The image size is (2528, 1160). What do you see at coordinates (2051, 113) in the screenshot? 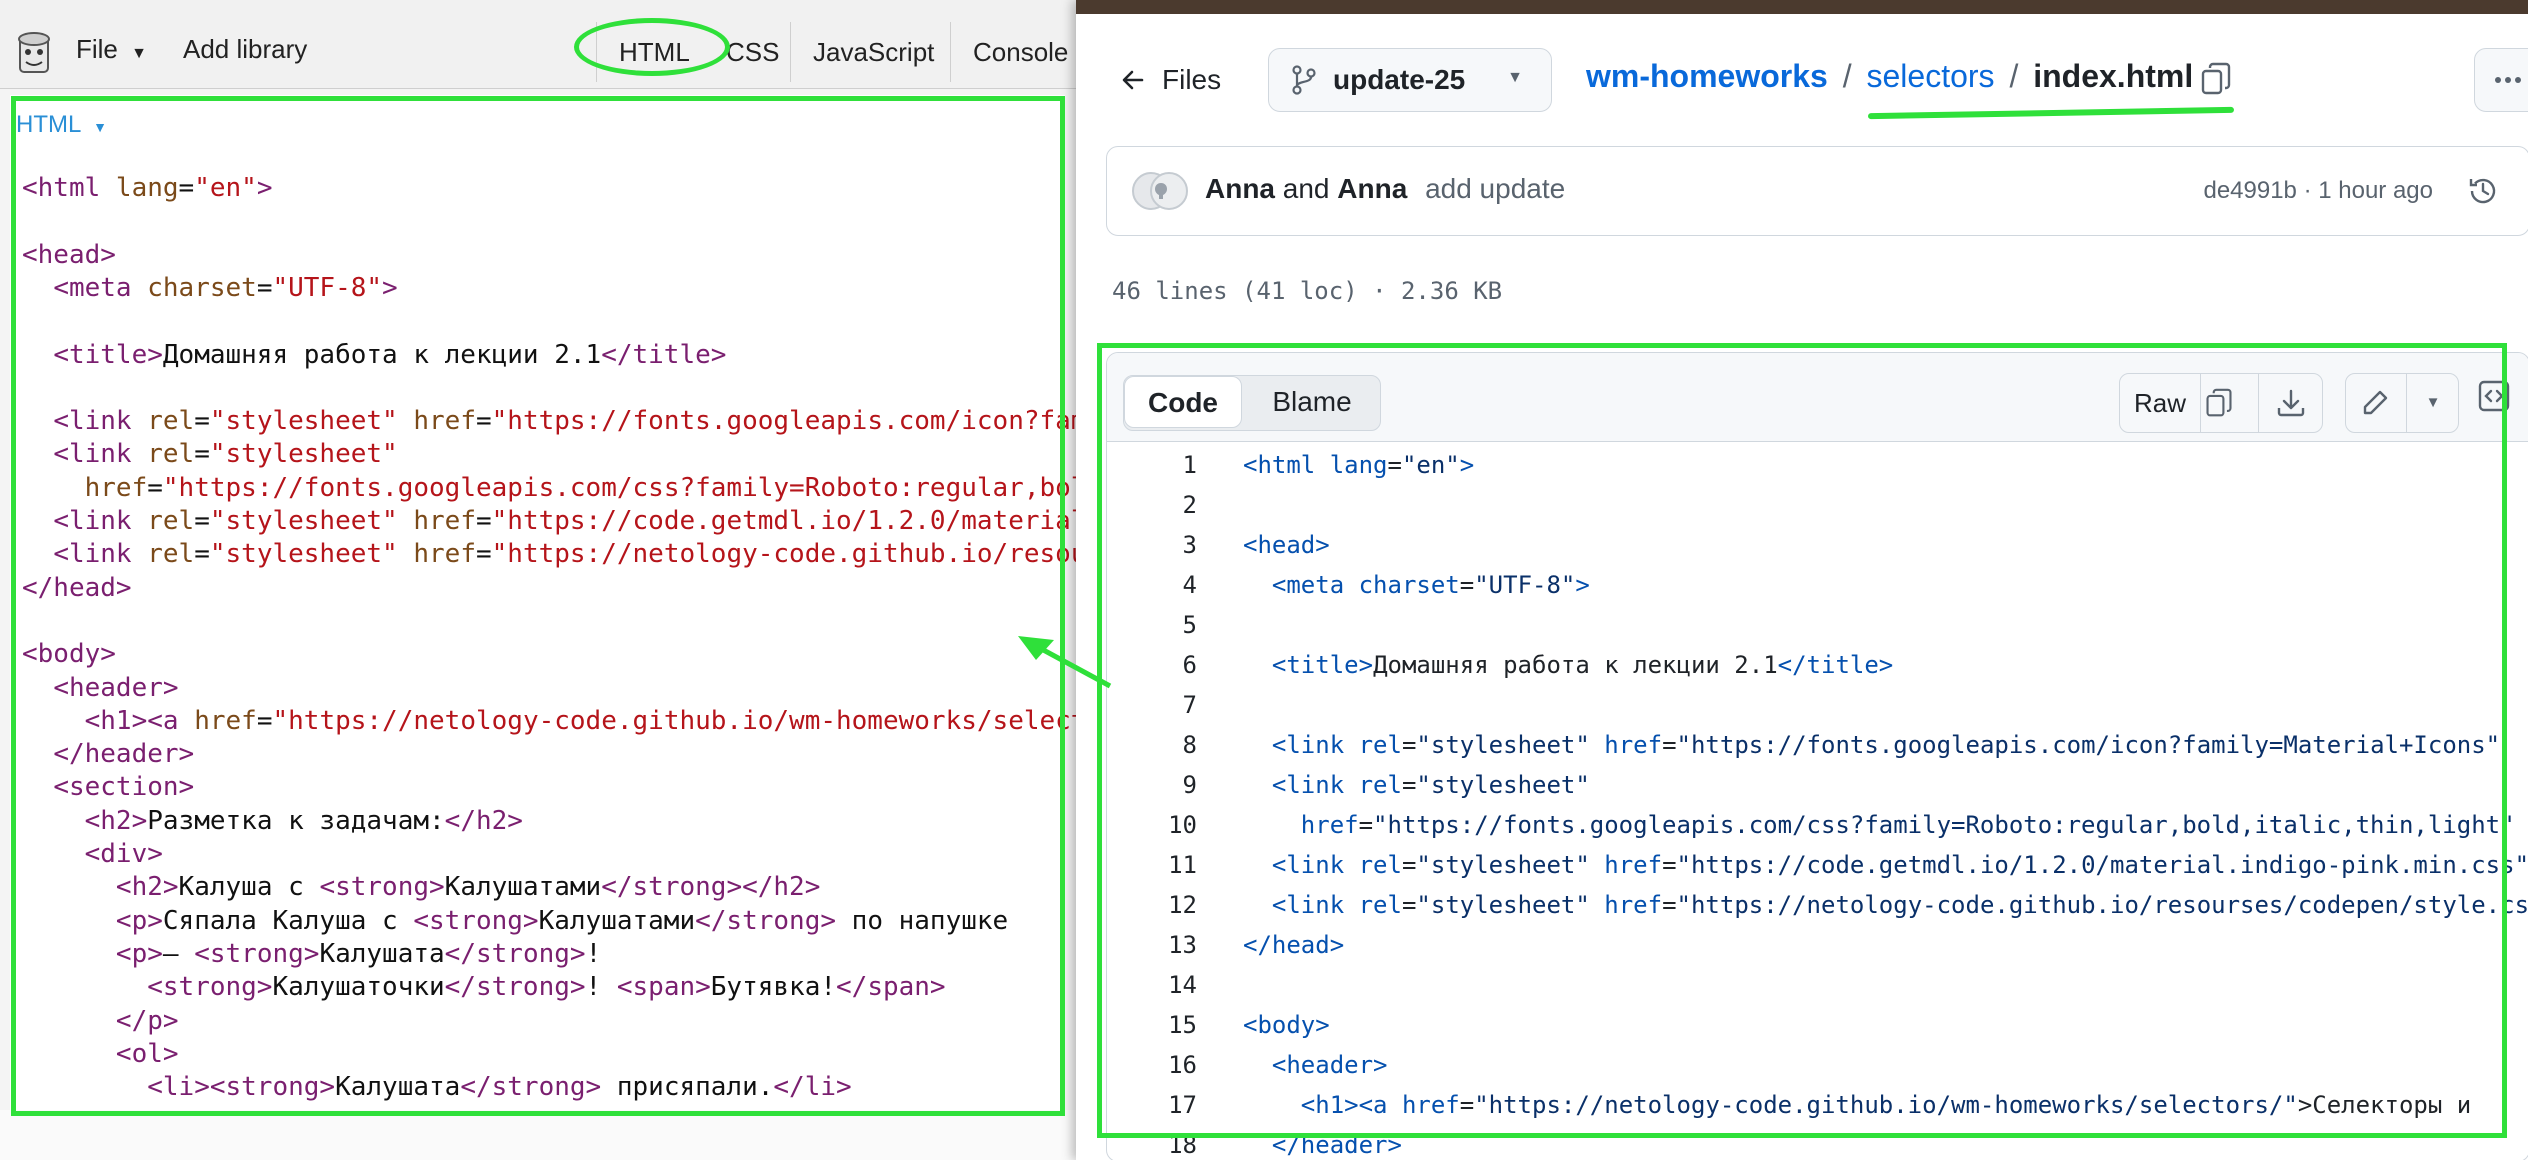
I see `annotation-underline` at bounding box center [2051, 113].